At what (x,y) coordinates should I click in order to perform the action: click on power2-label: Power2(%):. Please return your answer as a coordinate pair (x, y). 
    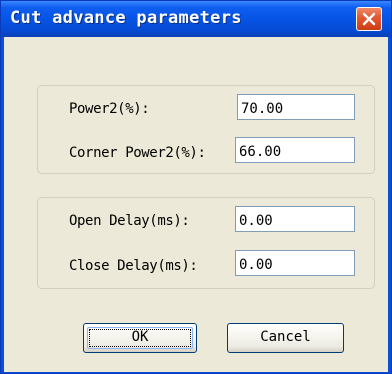
    Looking at the image, I should click on (109, 109).